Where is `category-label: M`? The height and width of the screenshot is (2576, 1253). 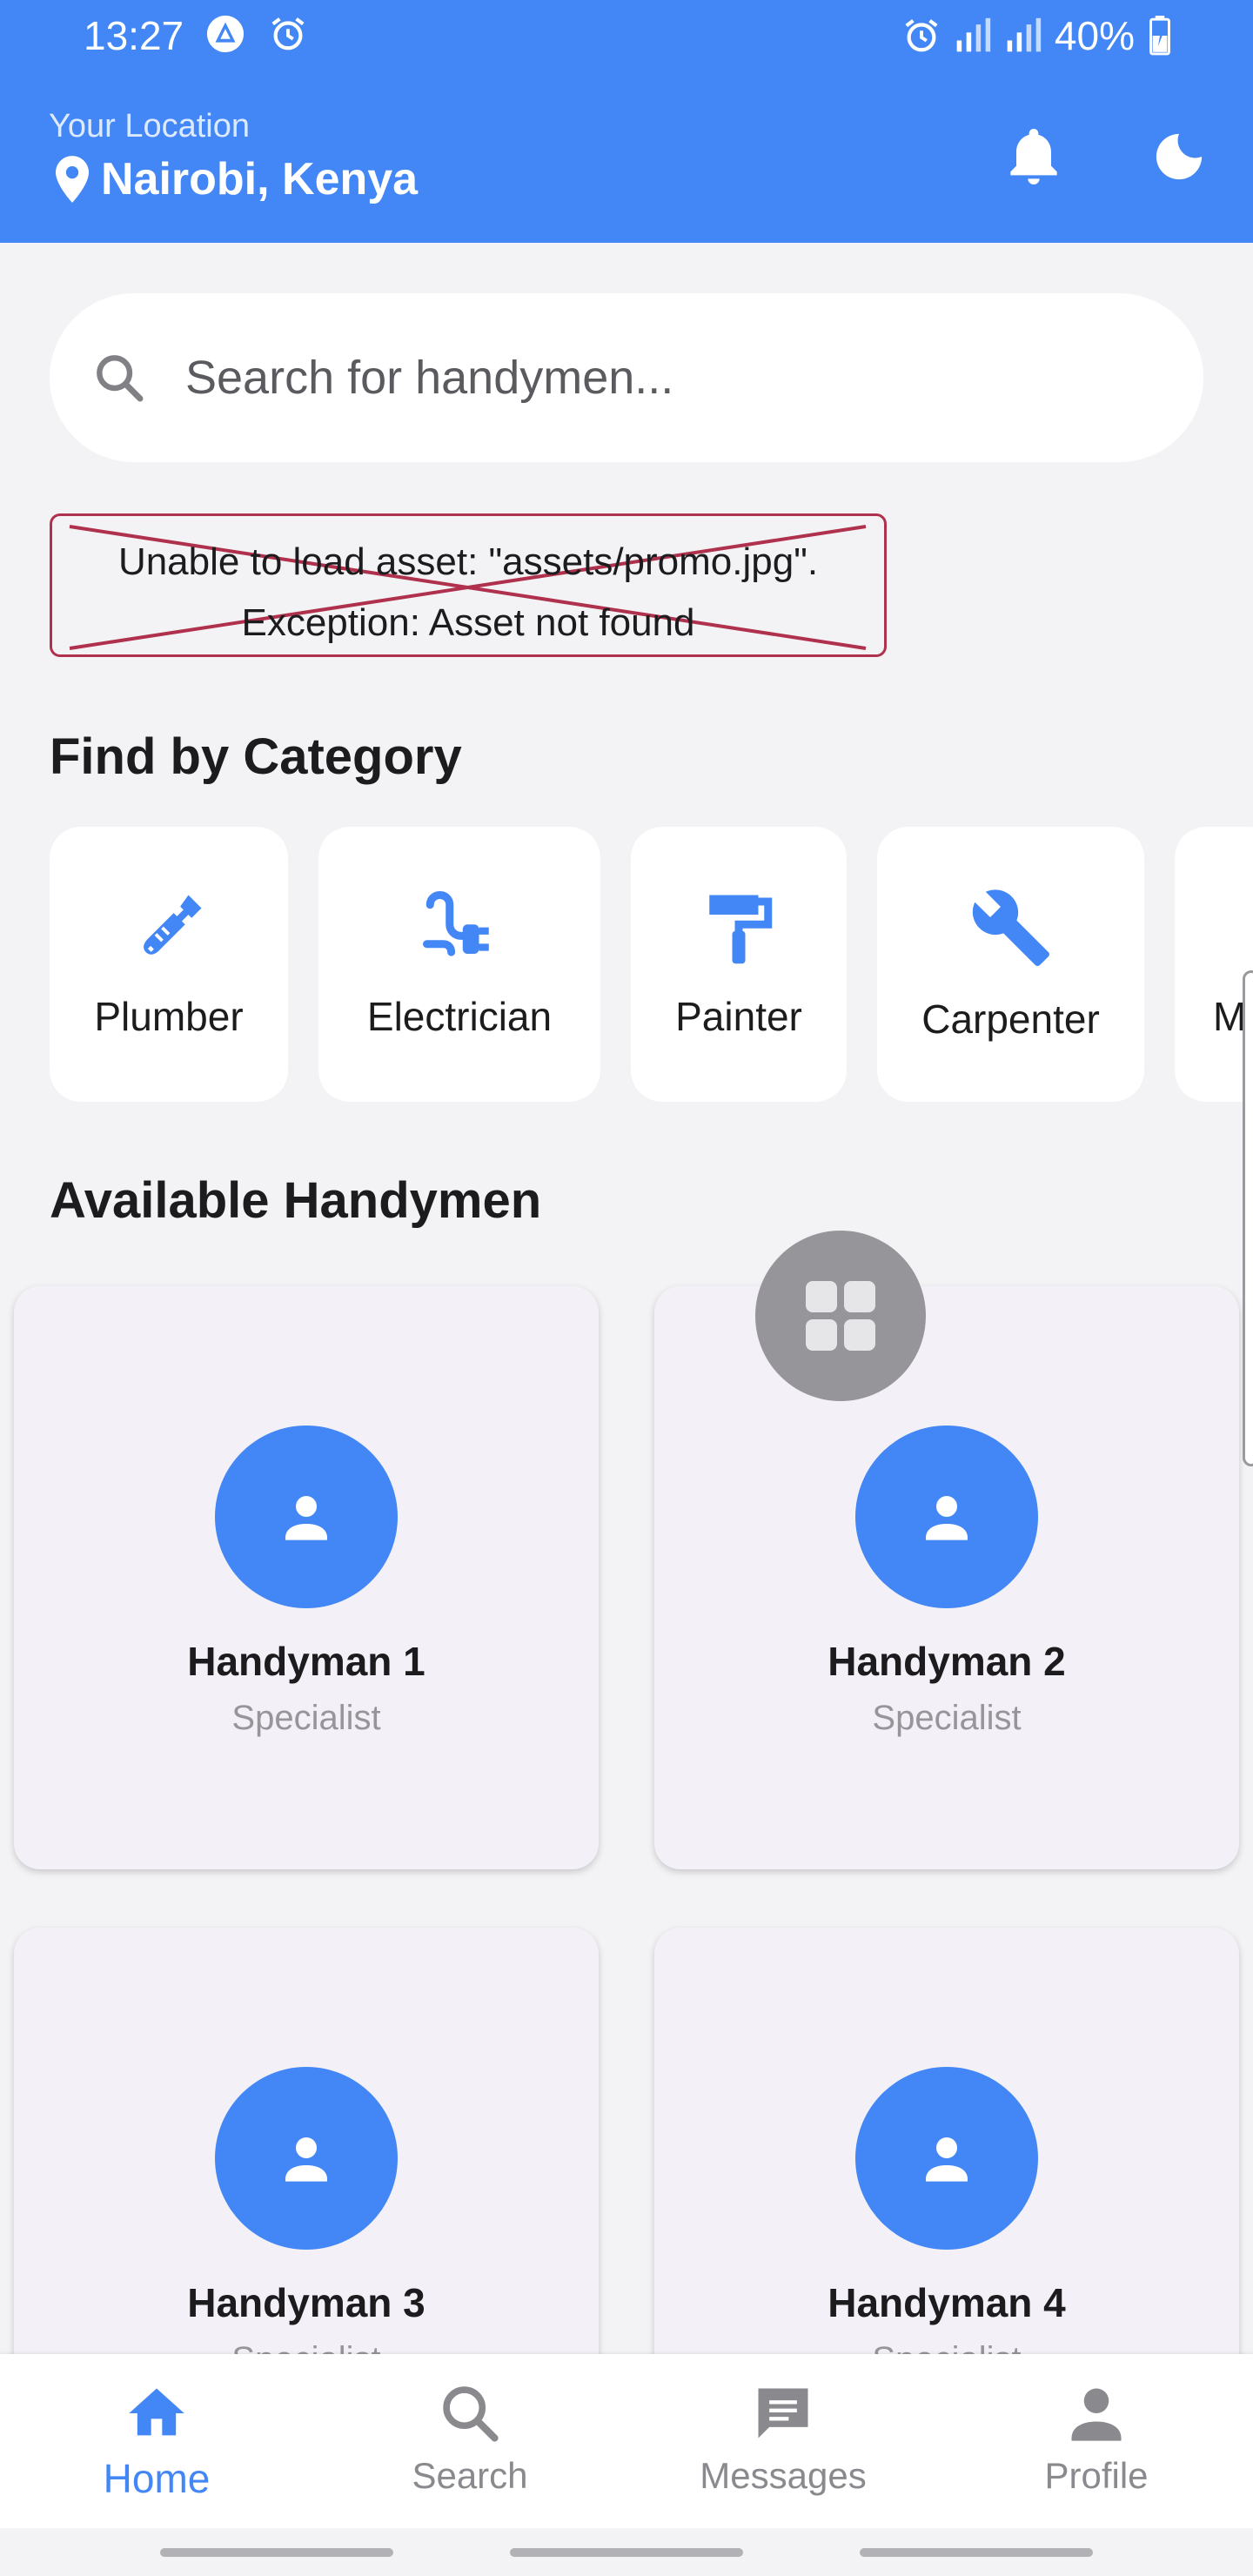 category-label: M is located at coordinates (1230, 1017).